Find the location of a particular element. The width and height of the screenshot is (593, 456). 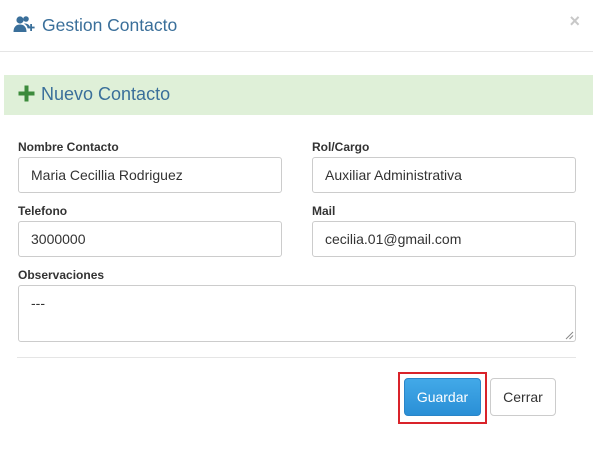

guardar-button: Guardar is located at coordinates (442, 397).